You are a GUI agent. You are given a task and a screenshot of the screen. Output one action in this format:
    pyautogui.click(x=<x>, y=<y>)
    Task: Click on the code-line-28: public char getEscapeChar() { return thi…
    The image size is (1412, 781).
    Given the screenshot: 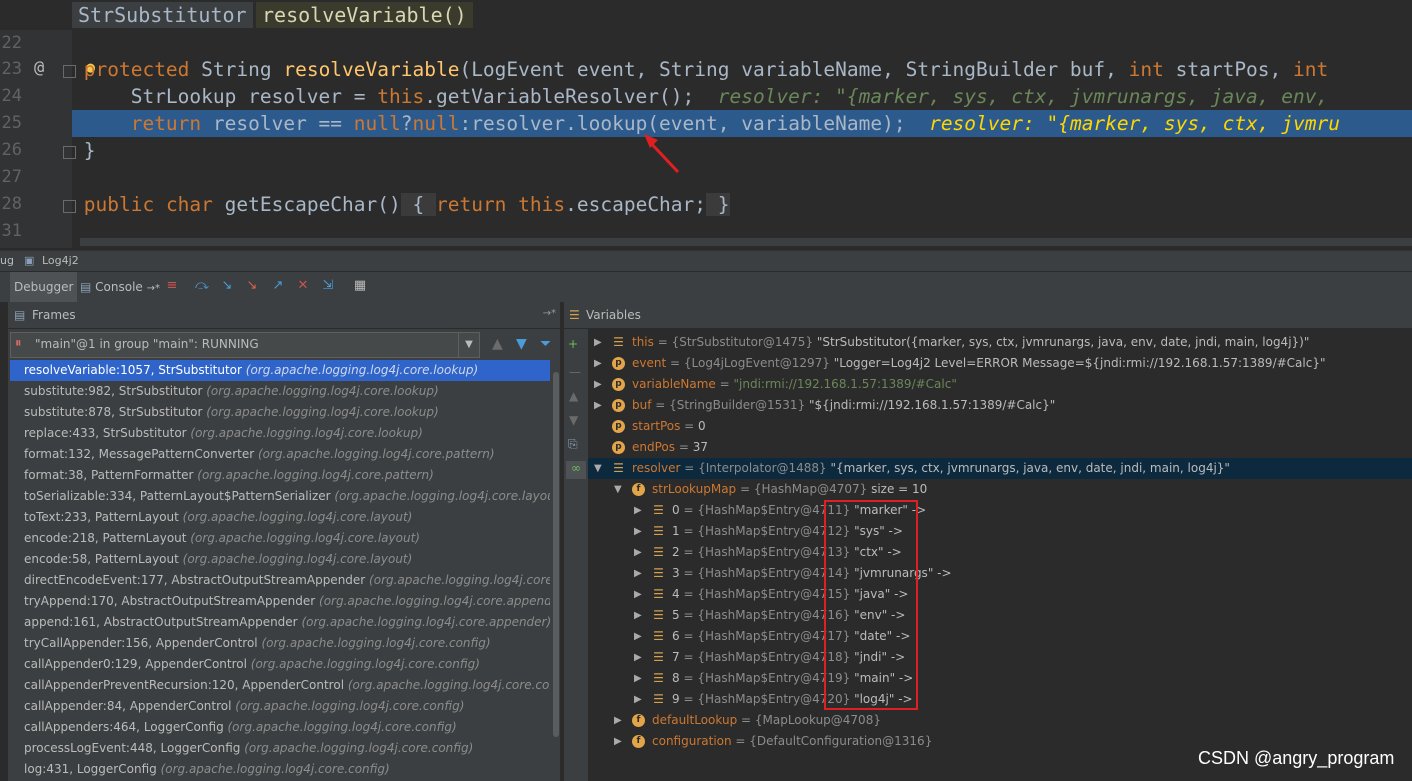 What is the action you would take?
    pyautogui.click(x=742, y=204)
    